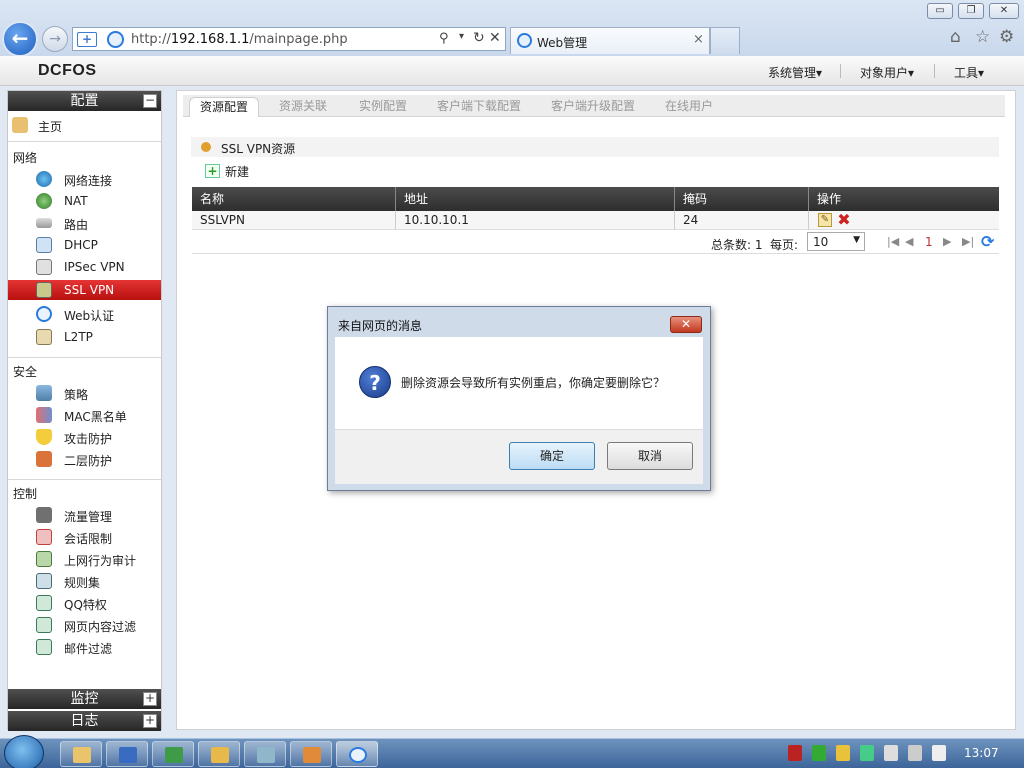 This screenshot has width=1024, height=768. I want to click on compat-view-icon: +, so click(87, 39).